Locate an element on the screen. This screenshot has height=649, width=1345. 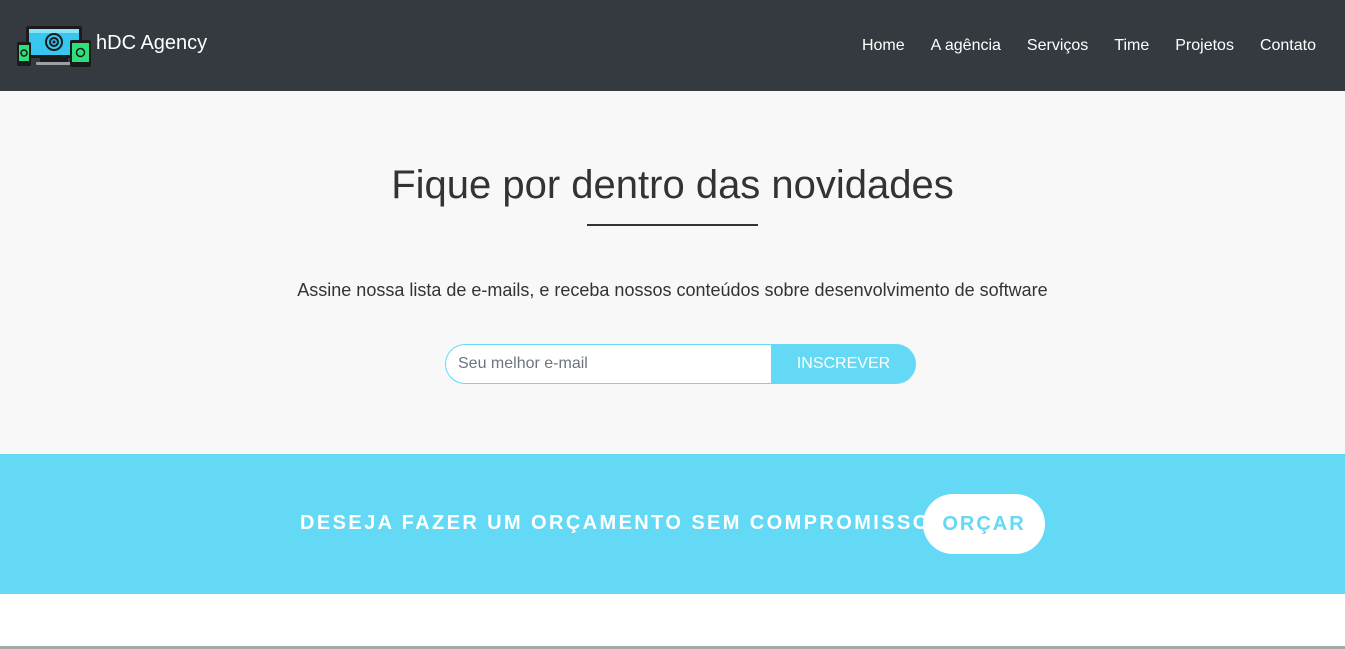
newsletter-form: INSCREVER is located at coordinates (680, 364).